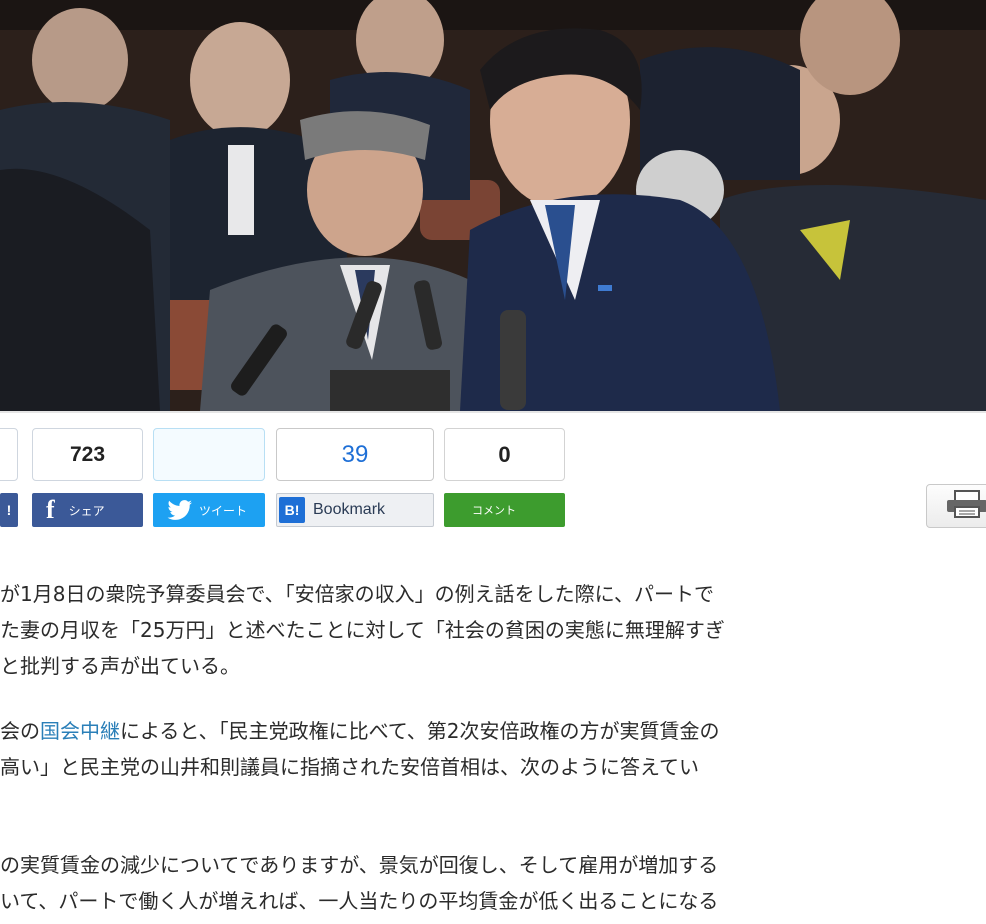 Image resolution: width=986 pixels, height=924 pixels. Describe the element at coordinates (223, 510) in the screenshot. I see `twitter-tweet-label: ツイート` at that location.